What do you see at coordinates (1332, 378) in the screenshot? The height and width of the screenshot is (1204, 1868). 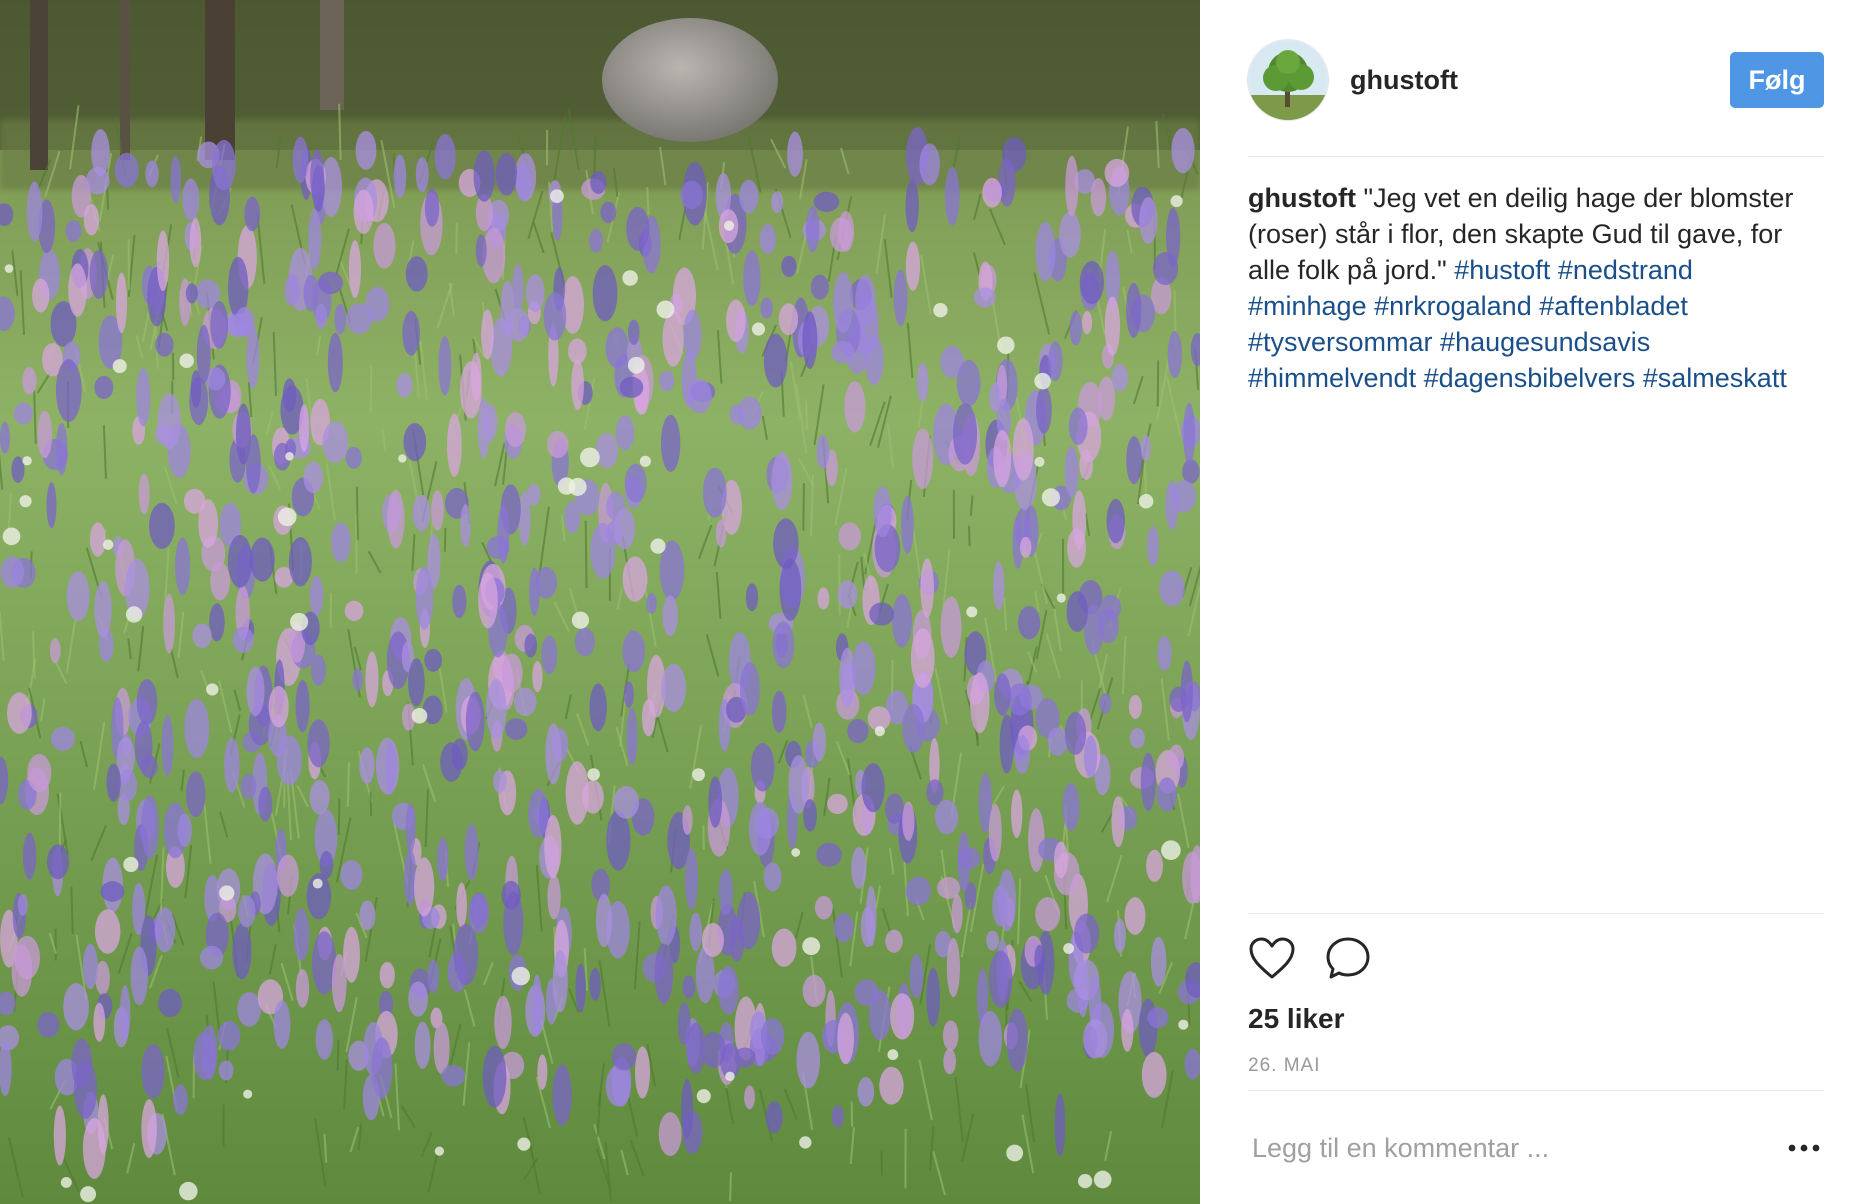 I see `hashtag-link: #himmelvendt` at bounding box center [1332, 378].